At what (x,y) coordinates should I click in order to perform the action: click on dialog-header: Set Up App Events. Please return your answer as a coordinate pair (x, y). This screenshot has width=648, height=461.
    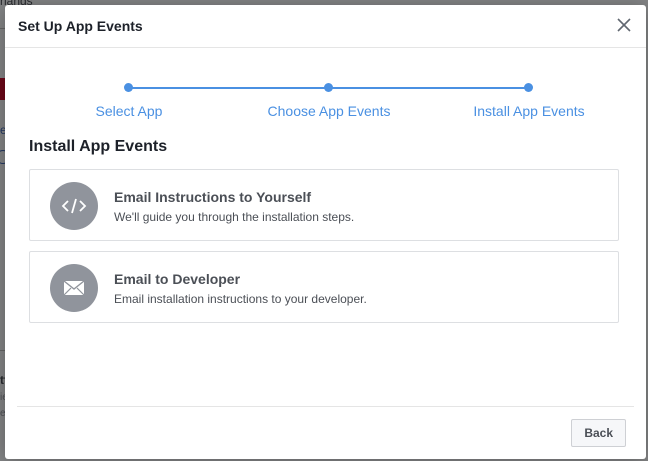
    Looking at the image, I should click on (325, 26).